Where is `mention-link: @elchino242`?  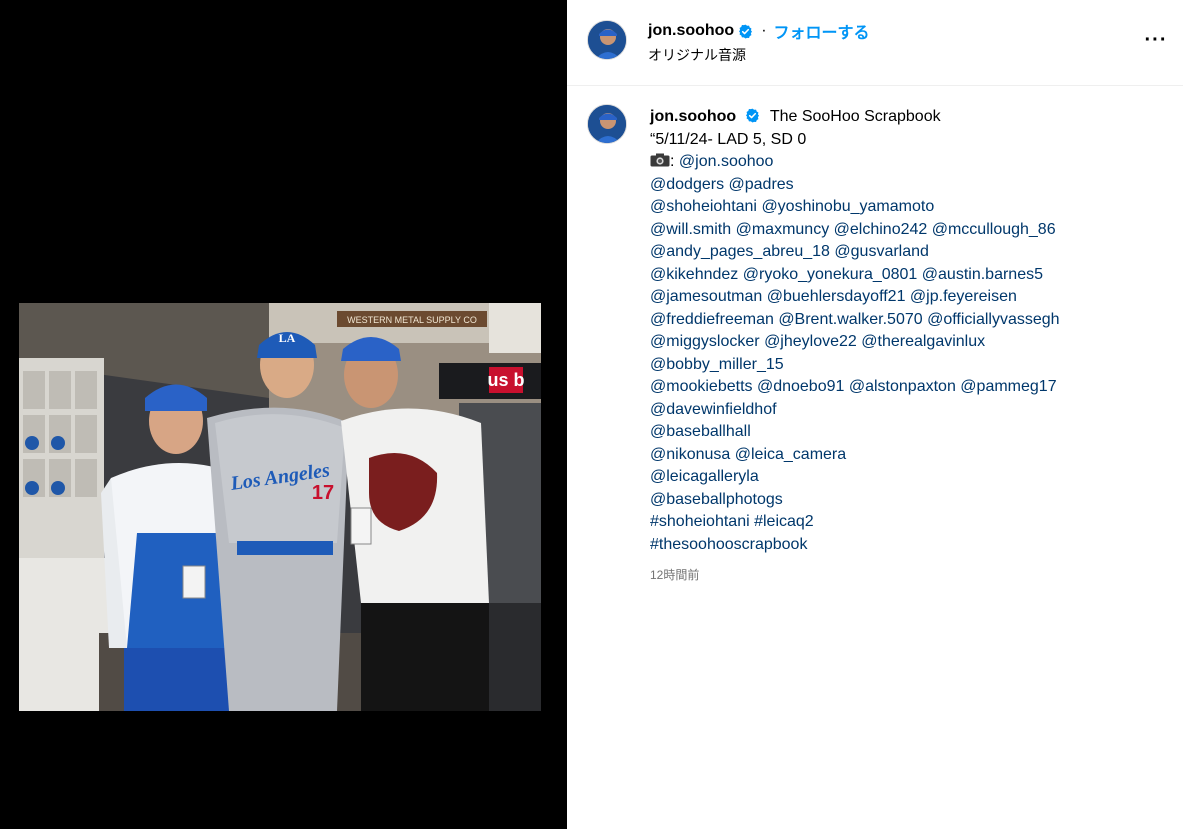 mention-link: @elchino242 is located at coordinates (881, 229).